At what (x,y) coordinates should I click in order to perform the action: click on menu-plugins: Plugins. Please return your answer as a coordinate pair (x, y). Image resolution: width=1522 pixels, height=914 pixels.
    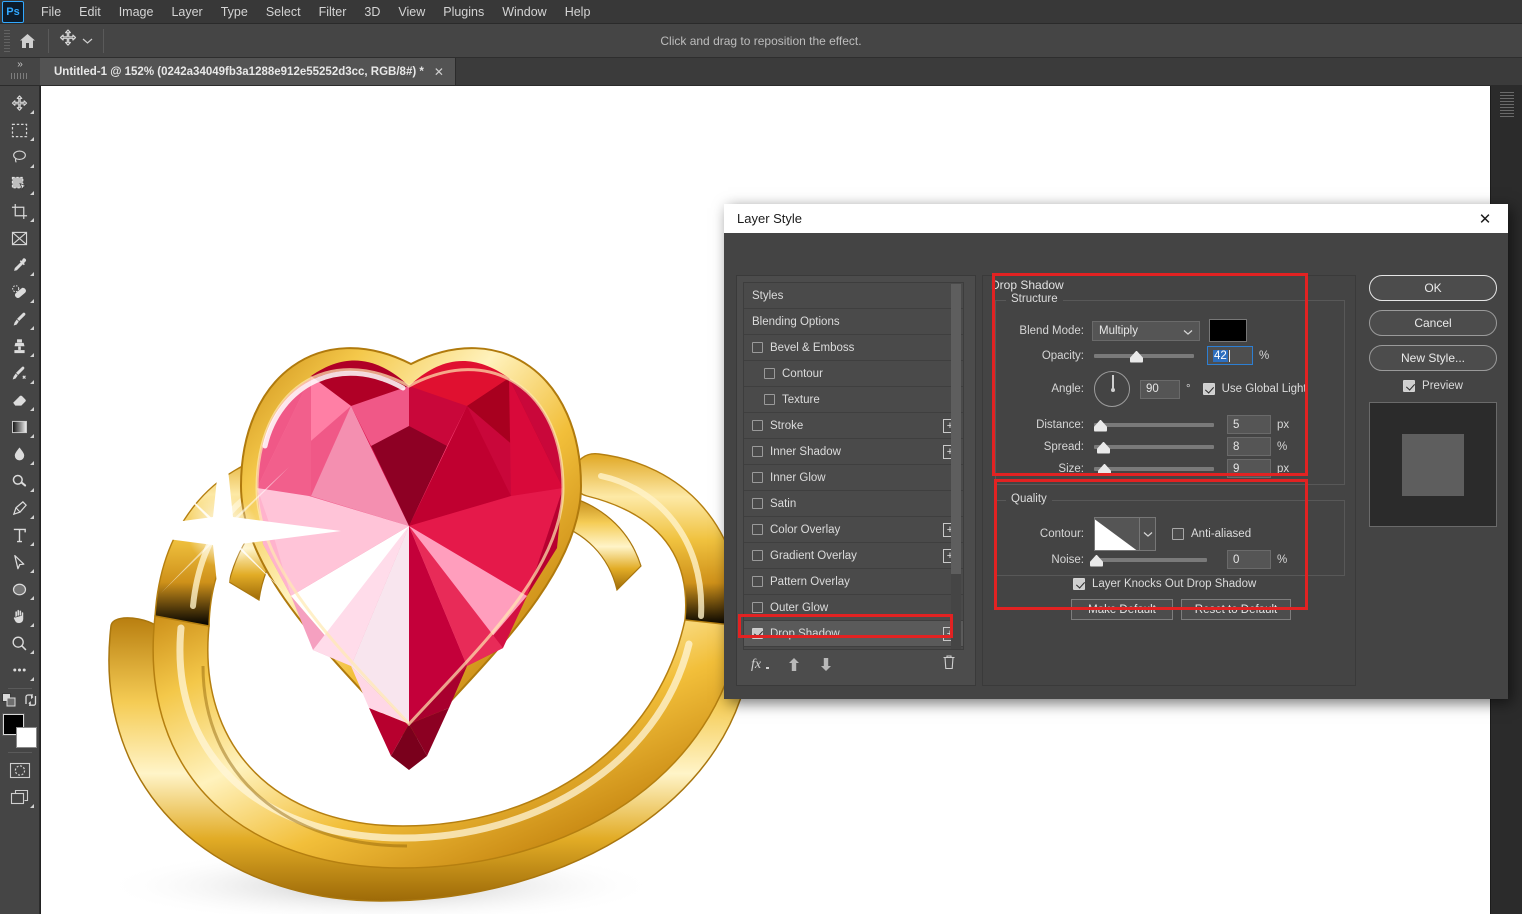
    Looking at the image, I should click on (463, 12).